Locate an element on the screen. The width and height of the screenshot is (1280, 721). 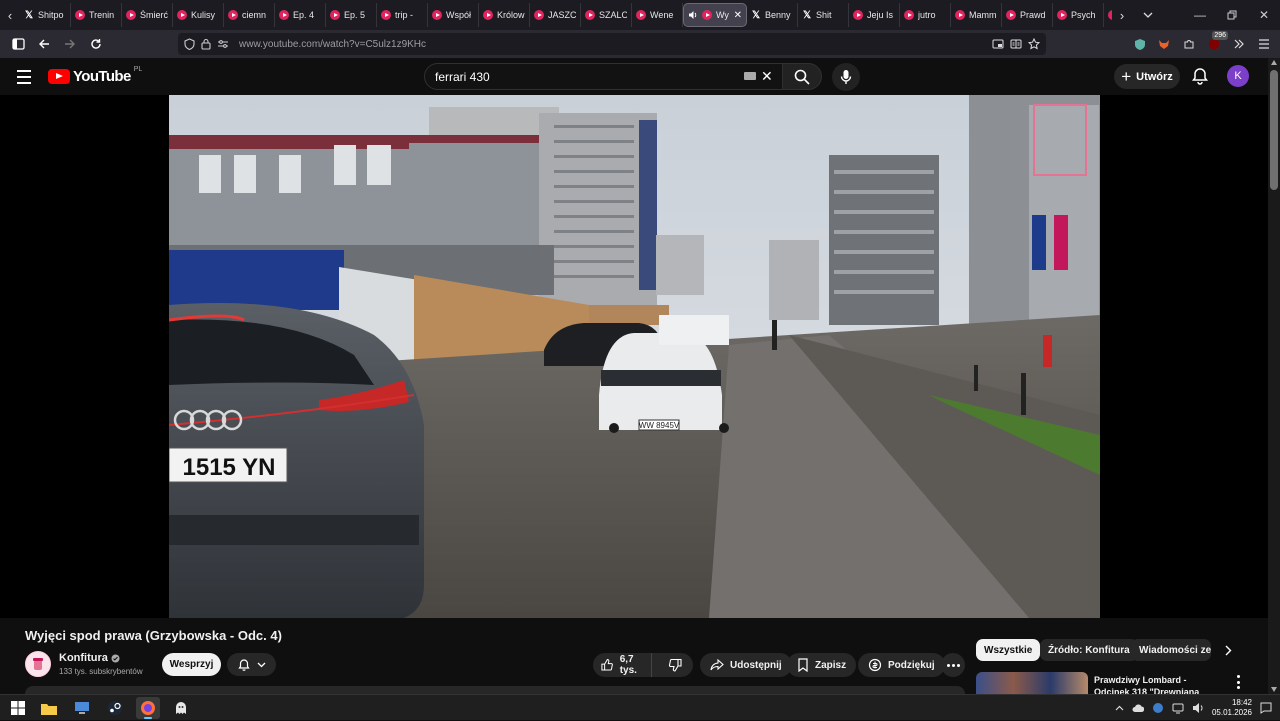
subscription-notifications-button is located at coordinates (251, 664).